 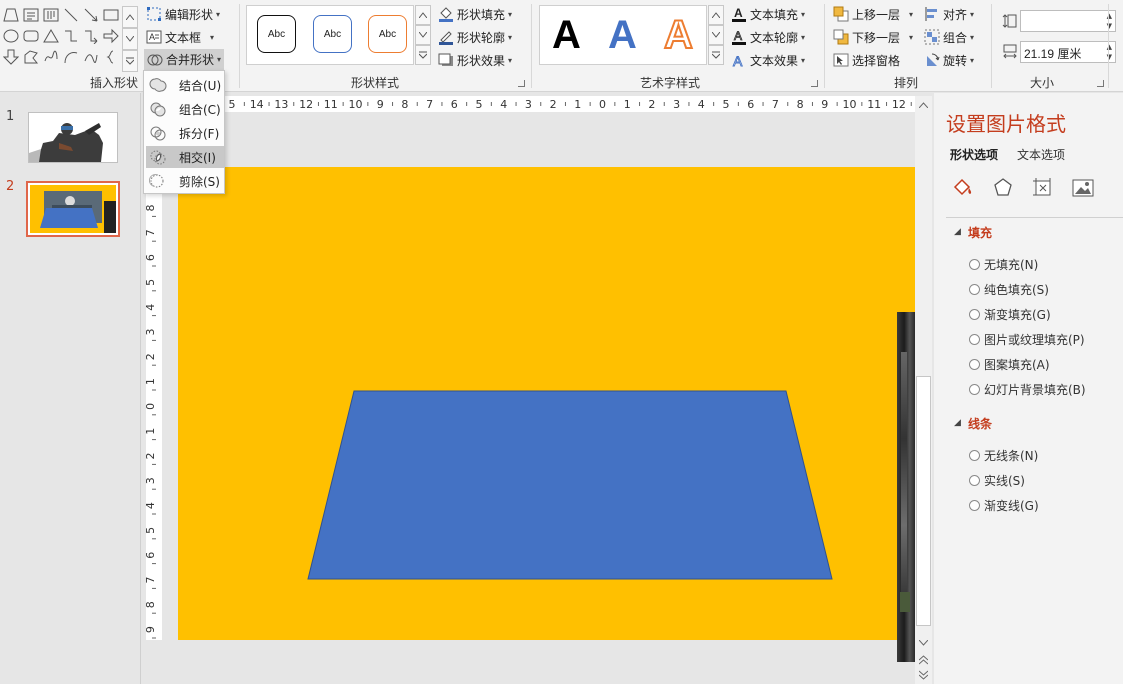 What do you see at coordinates (185, 181) in the screenshot?
I see `menu-item-subtract: 剪除(S)` at bounding box center [185, 181].